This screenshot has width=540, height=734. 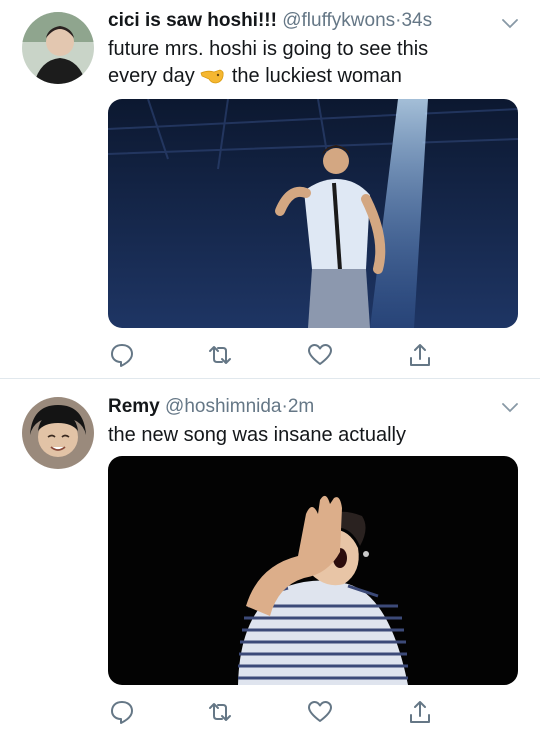 What do you see at coordinates (192, 20) in the screenshot?
I see `display-name: cici is saw hoshi!!!` at bounding box center [192, 20].